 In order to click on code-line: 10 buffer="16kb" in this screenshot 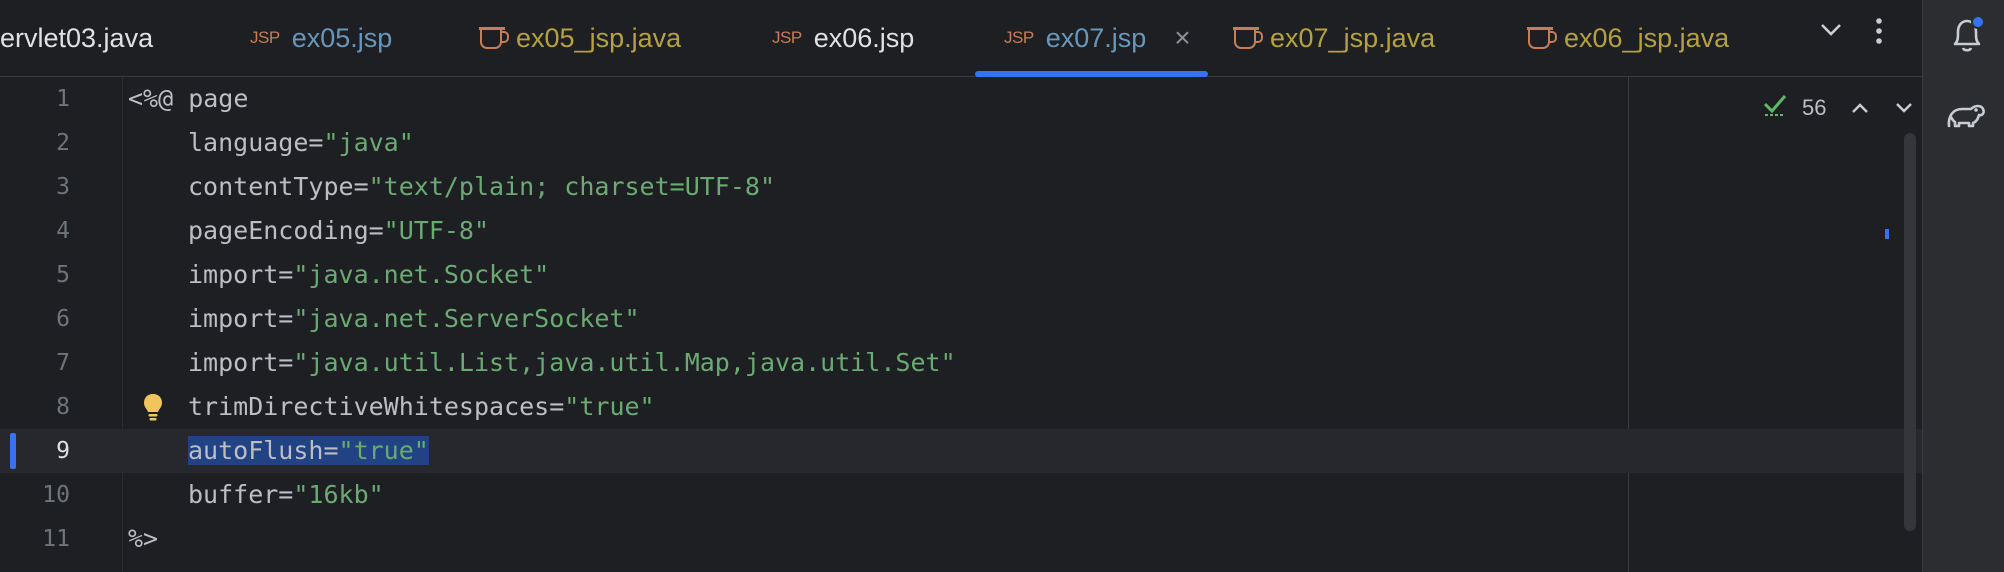, I will do `click(961, 495)`.